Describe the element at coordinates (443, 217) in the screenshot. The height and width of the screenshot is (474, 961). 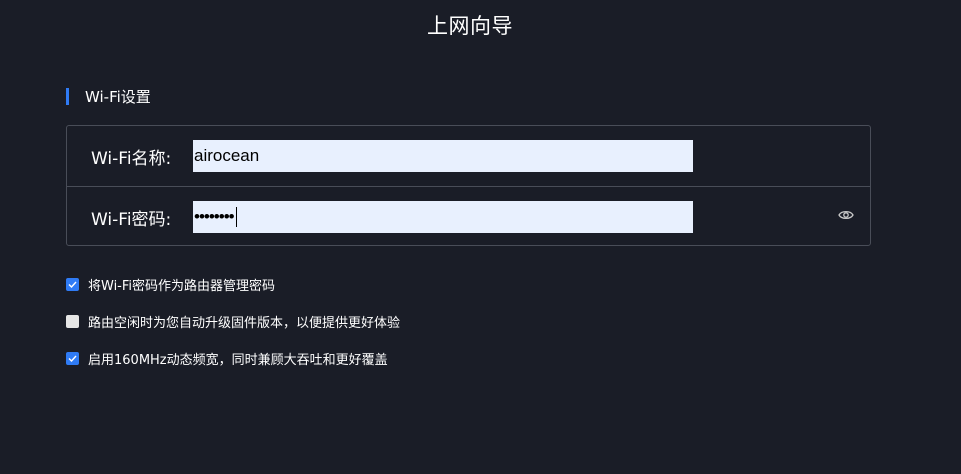
I see `password-input: ••••••••` at that location.